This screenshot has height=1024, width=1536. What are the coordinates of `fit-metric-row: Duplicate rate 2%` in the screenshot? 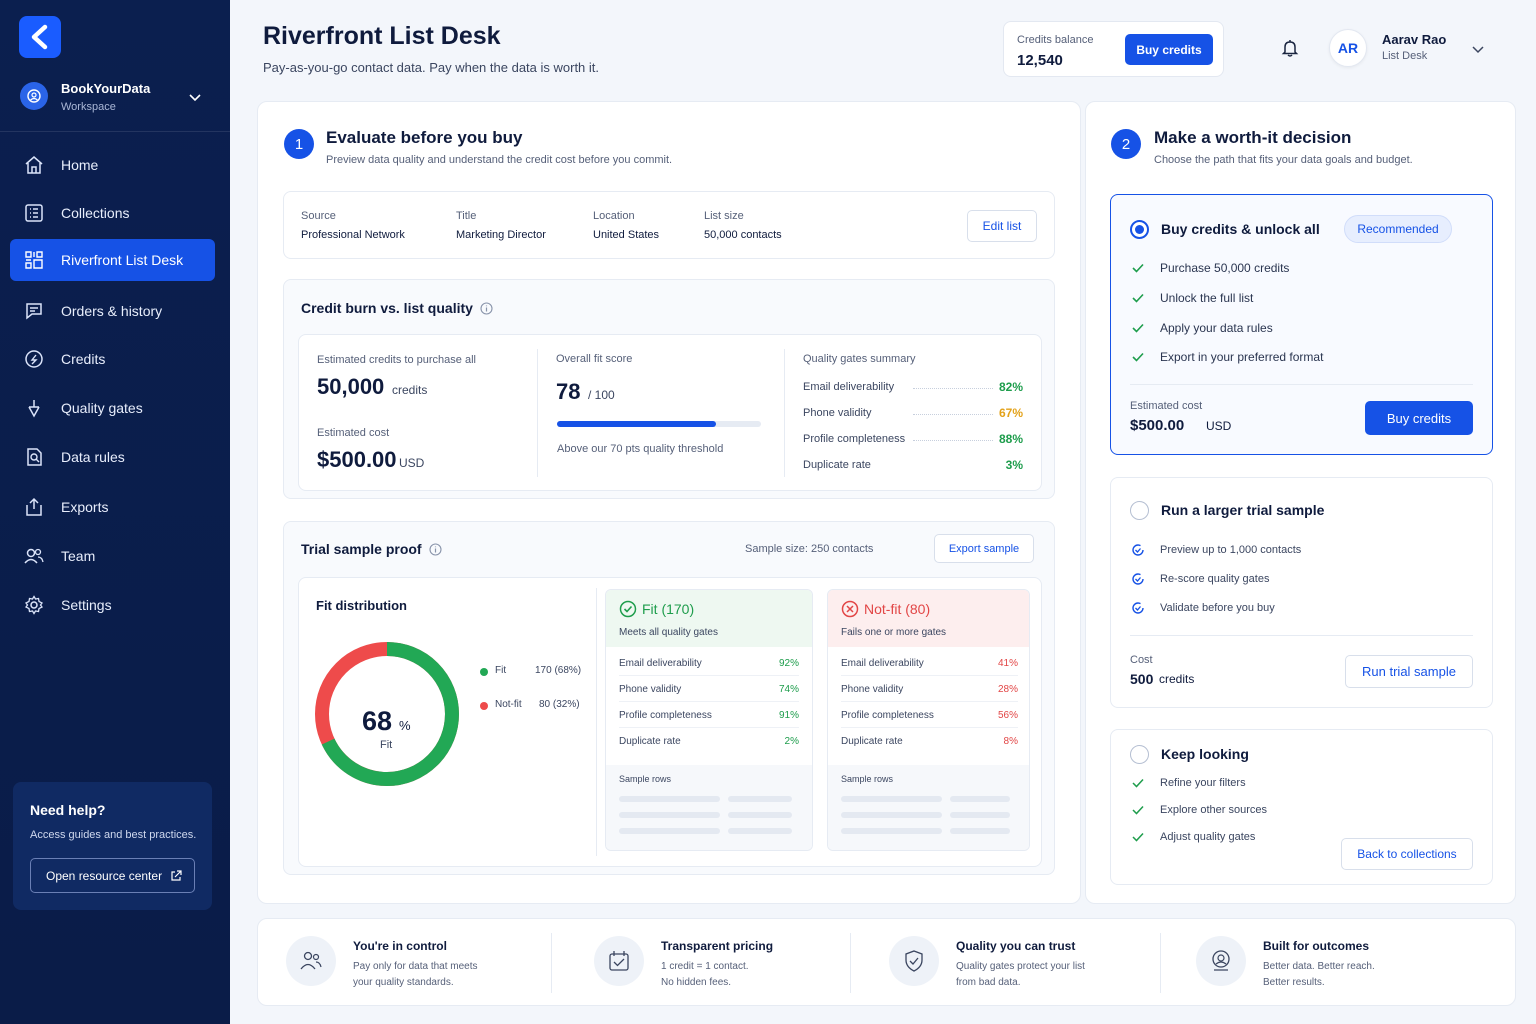 It's located at (709, 741).